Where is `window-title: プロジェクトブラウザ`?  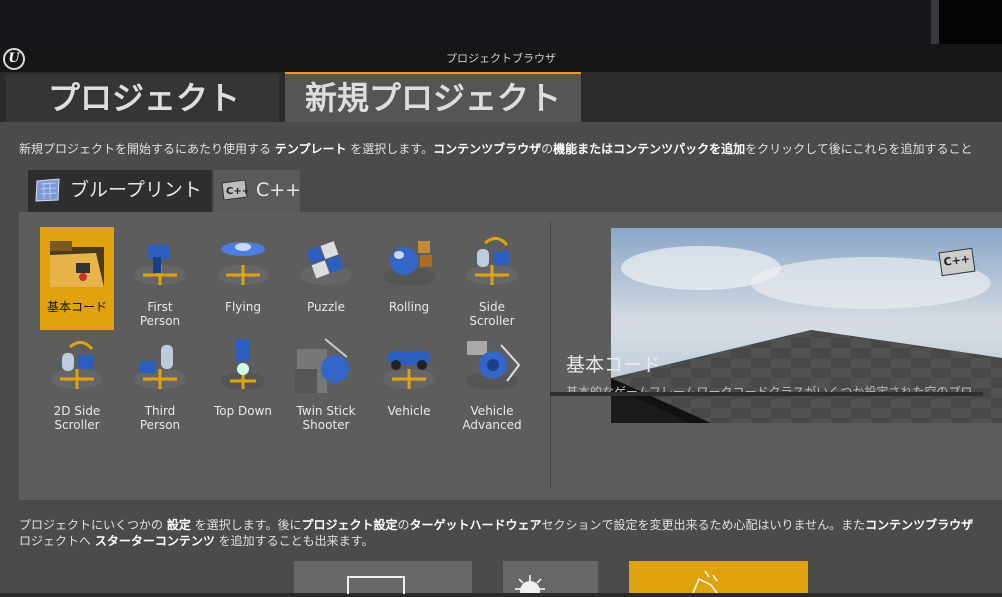
window-title: プロジェクトブラウザ is located at coordinates (501, 58).